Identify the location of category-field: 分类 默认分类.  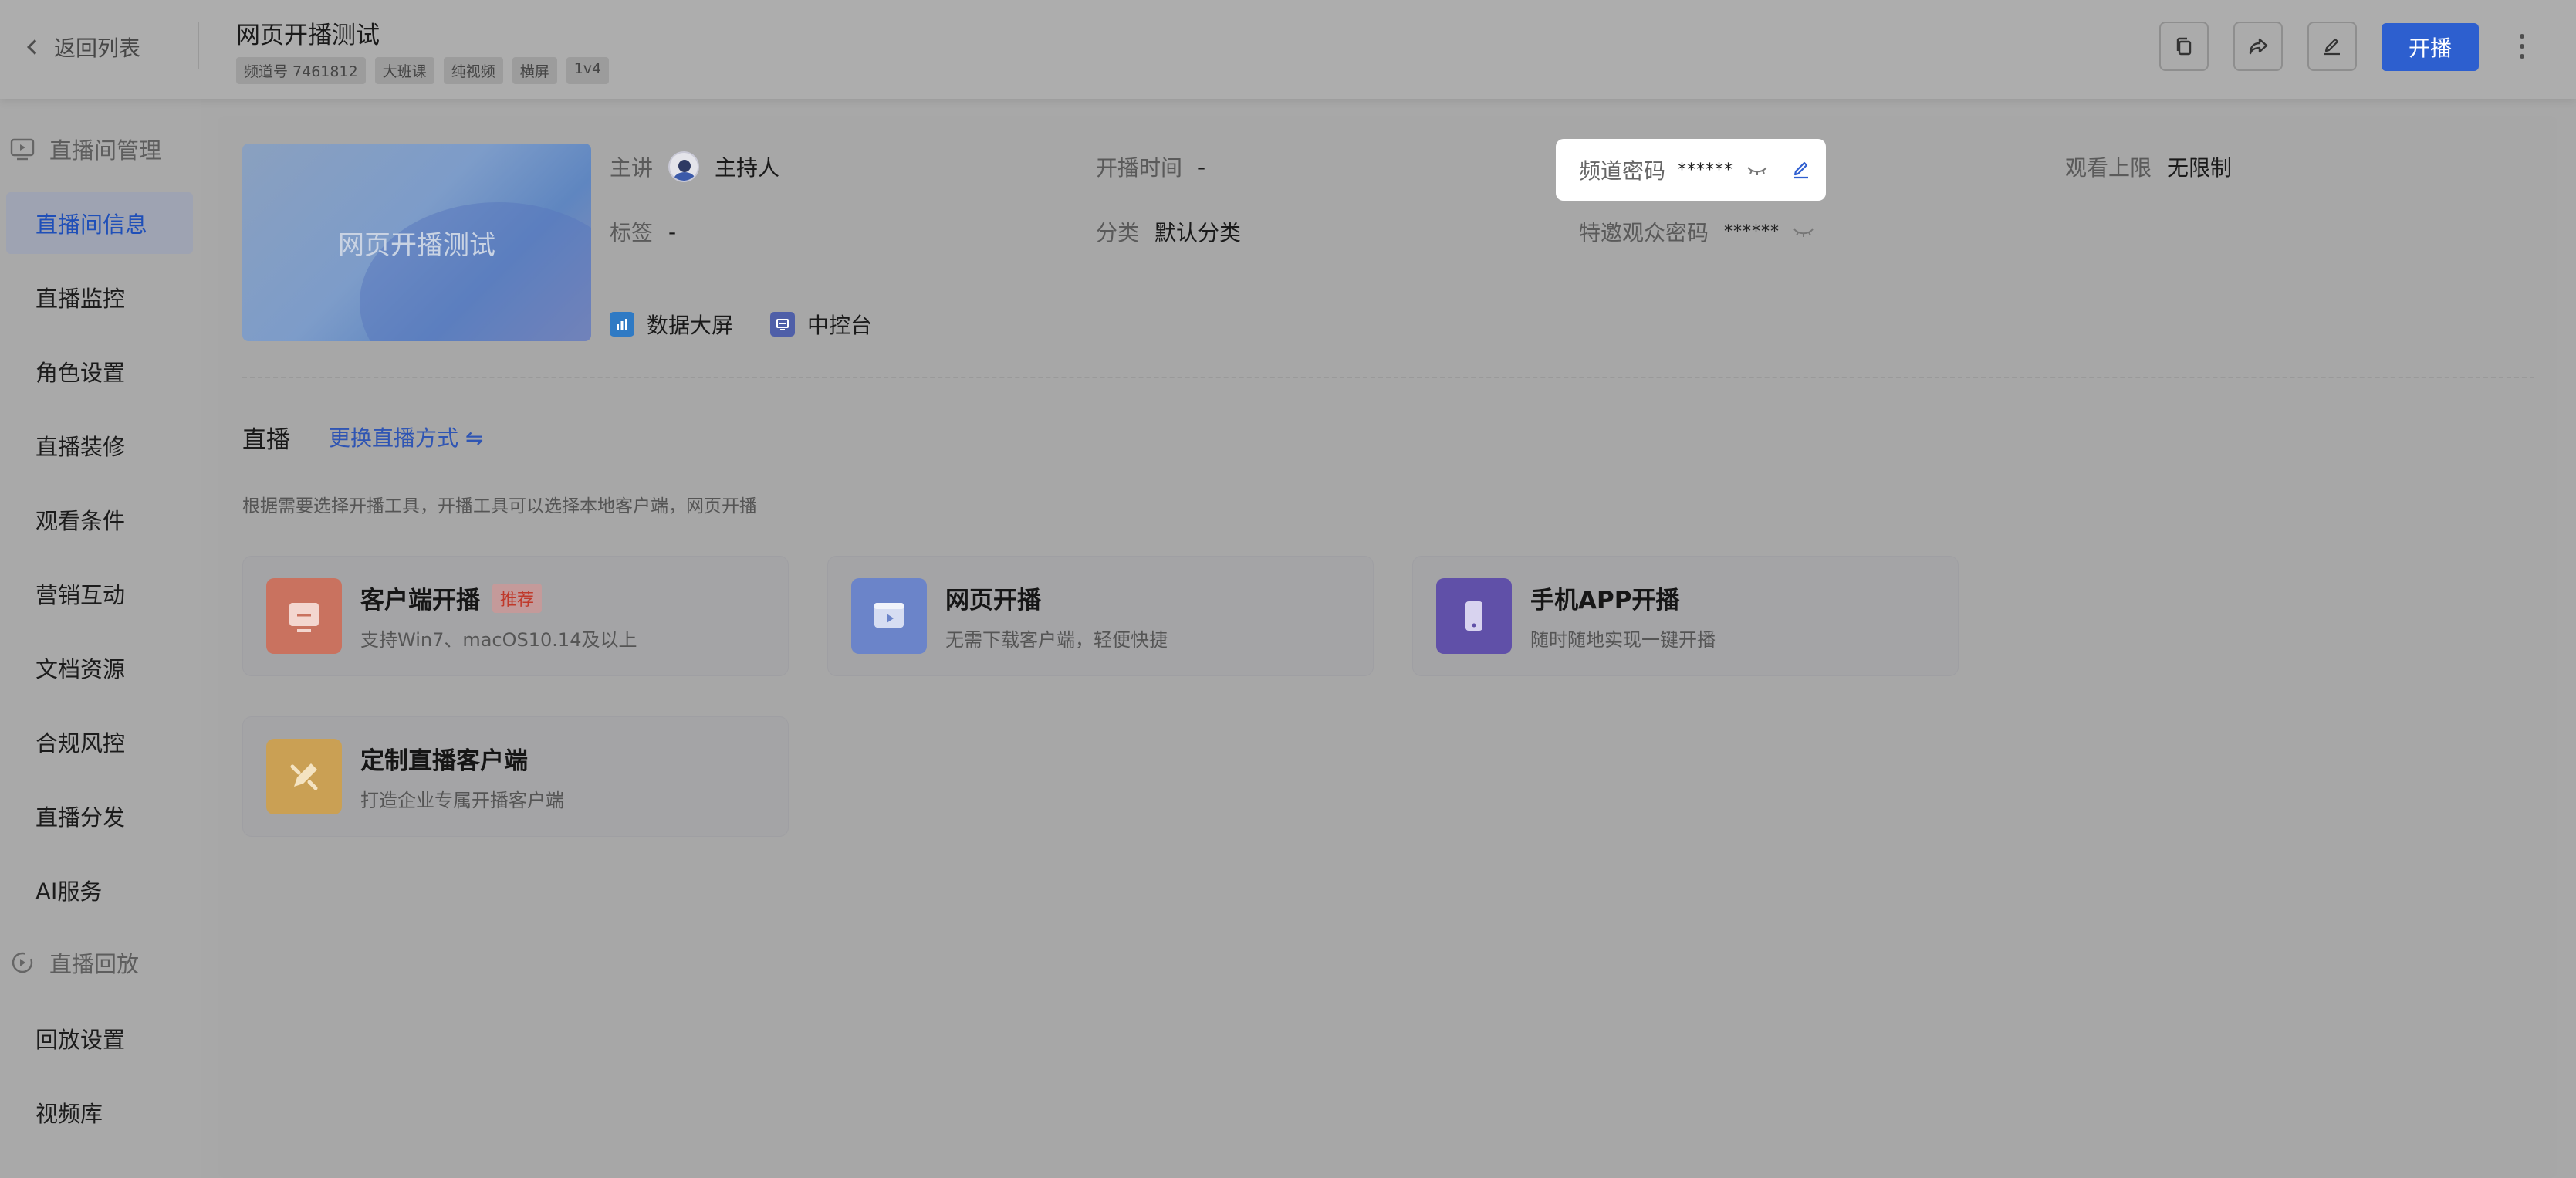
(1168, 231).